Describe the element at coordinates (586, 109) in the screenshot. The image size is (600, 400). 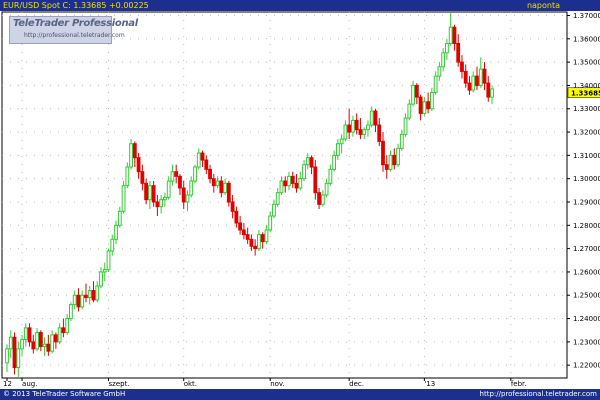
I see `y-tick-label: 1.33000` at that location.